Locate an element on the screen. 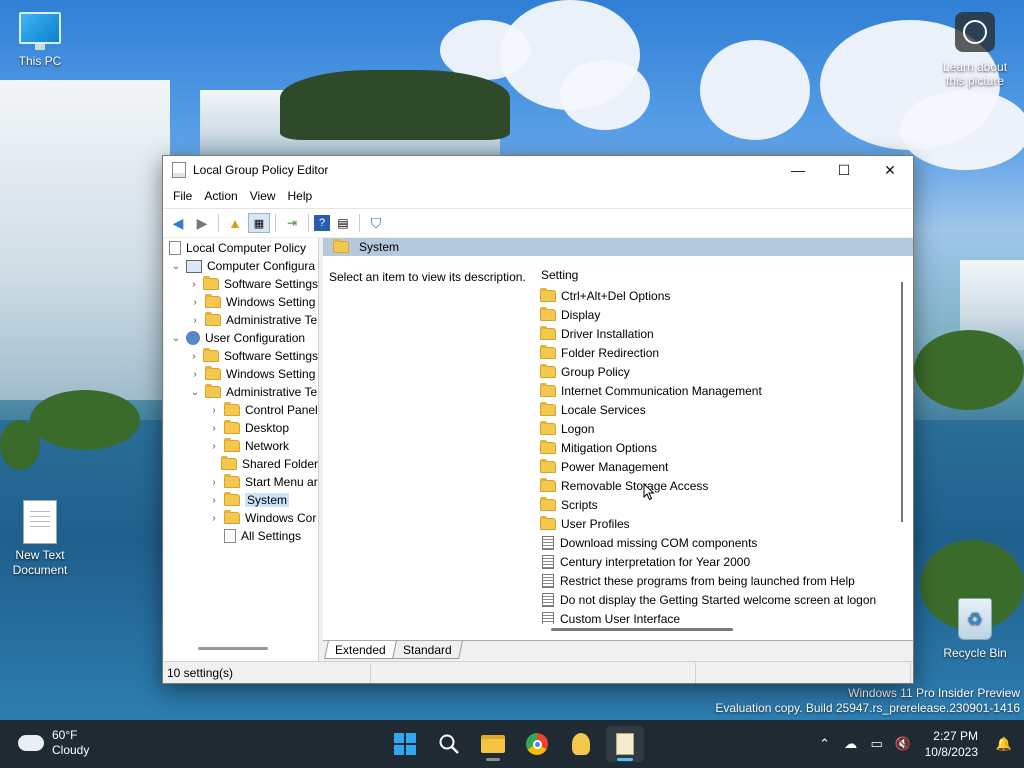  properties-icon: ▤ is located at coordinates (343, 223).